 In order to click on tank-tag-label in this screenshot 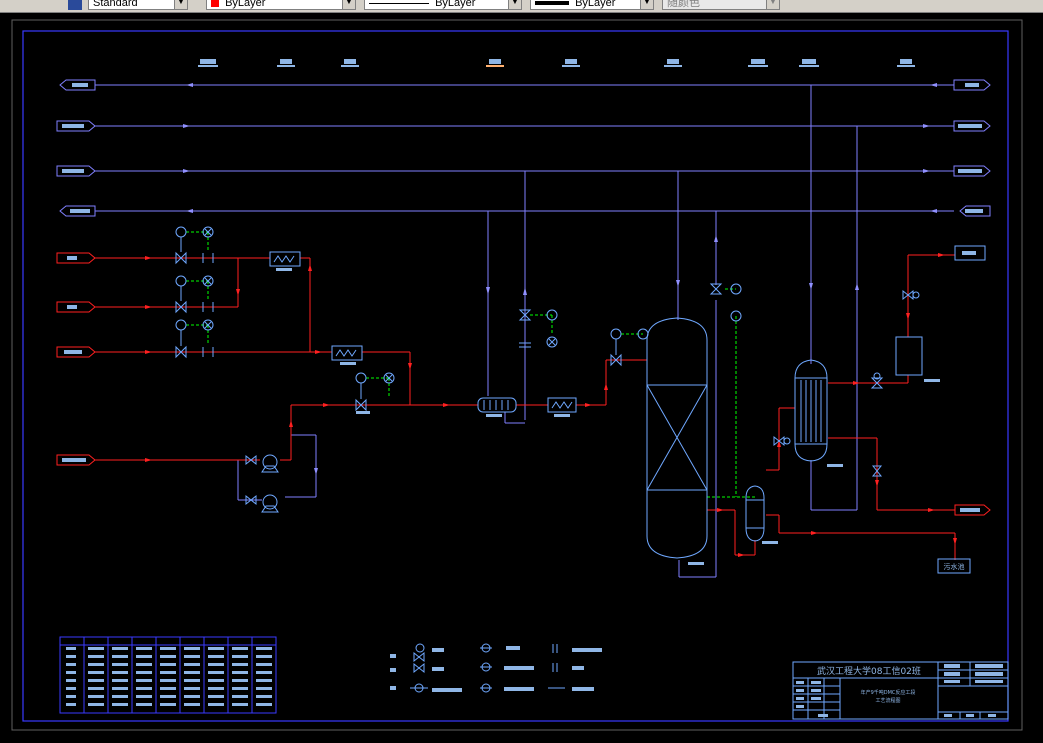, I will do `click(969, 253)`.